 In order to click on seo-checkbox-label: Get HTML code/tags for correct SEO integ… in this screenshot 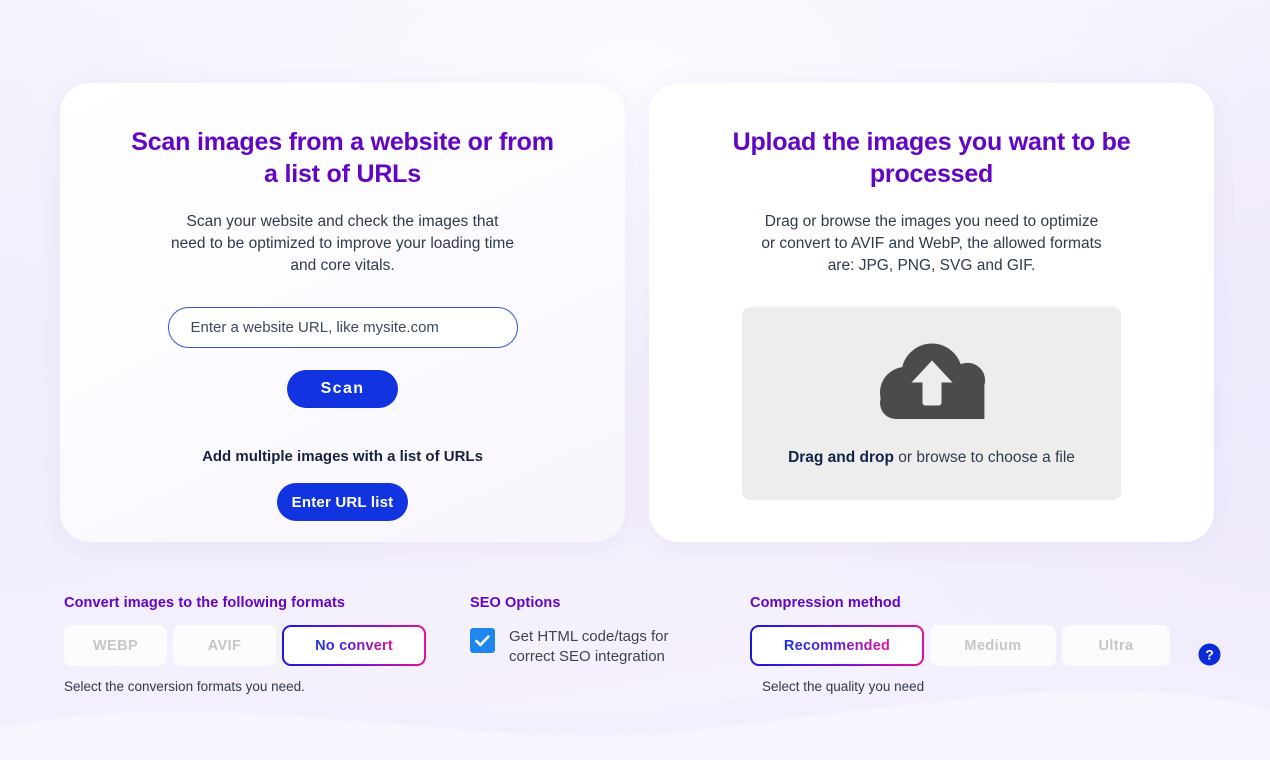, I will do `click(589, 647)`.